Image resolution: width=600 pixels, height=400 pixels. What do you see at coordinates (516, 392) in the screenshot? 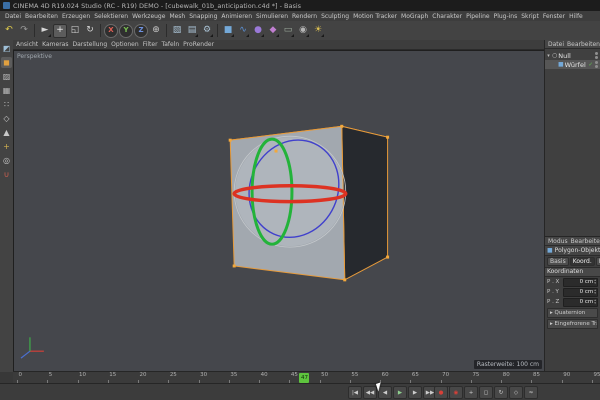
I see `record-parameter-button: ◇` at bounding box center [516, 392].